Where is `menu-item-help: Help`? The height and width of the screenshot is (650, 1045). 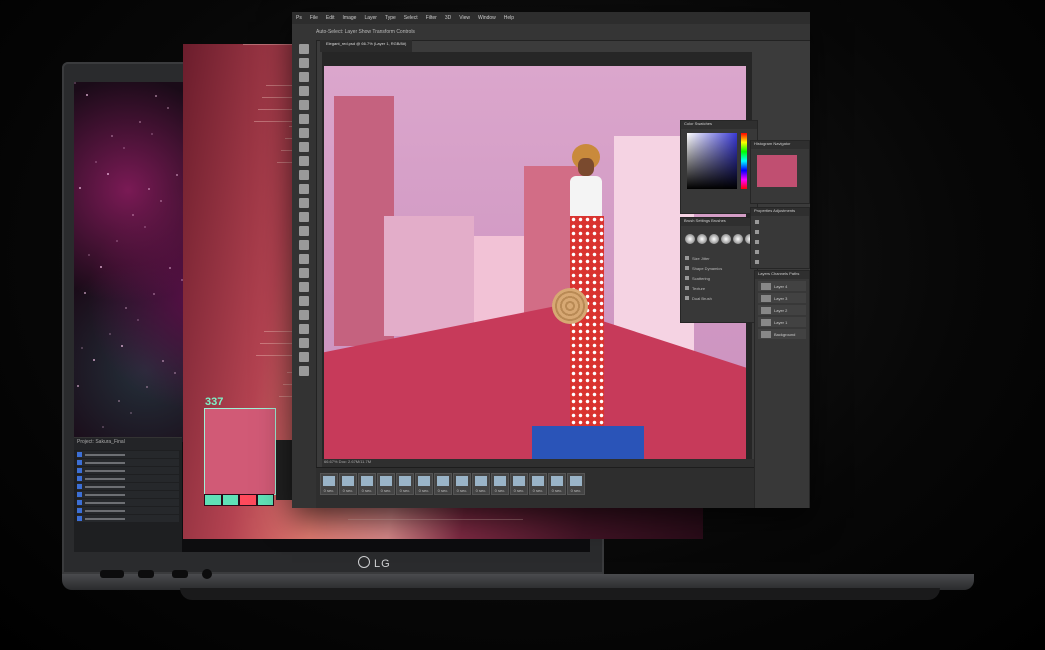 menu-item-help: Help is located at coordinates (509, 18).